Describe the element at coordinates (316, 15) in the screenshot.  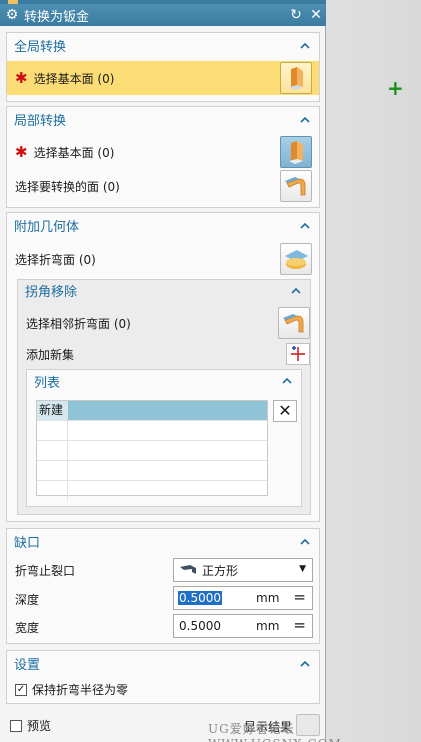
I see `close-icon: ✕` at that location.